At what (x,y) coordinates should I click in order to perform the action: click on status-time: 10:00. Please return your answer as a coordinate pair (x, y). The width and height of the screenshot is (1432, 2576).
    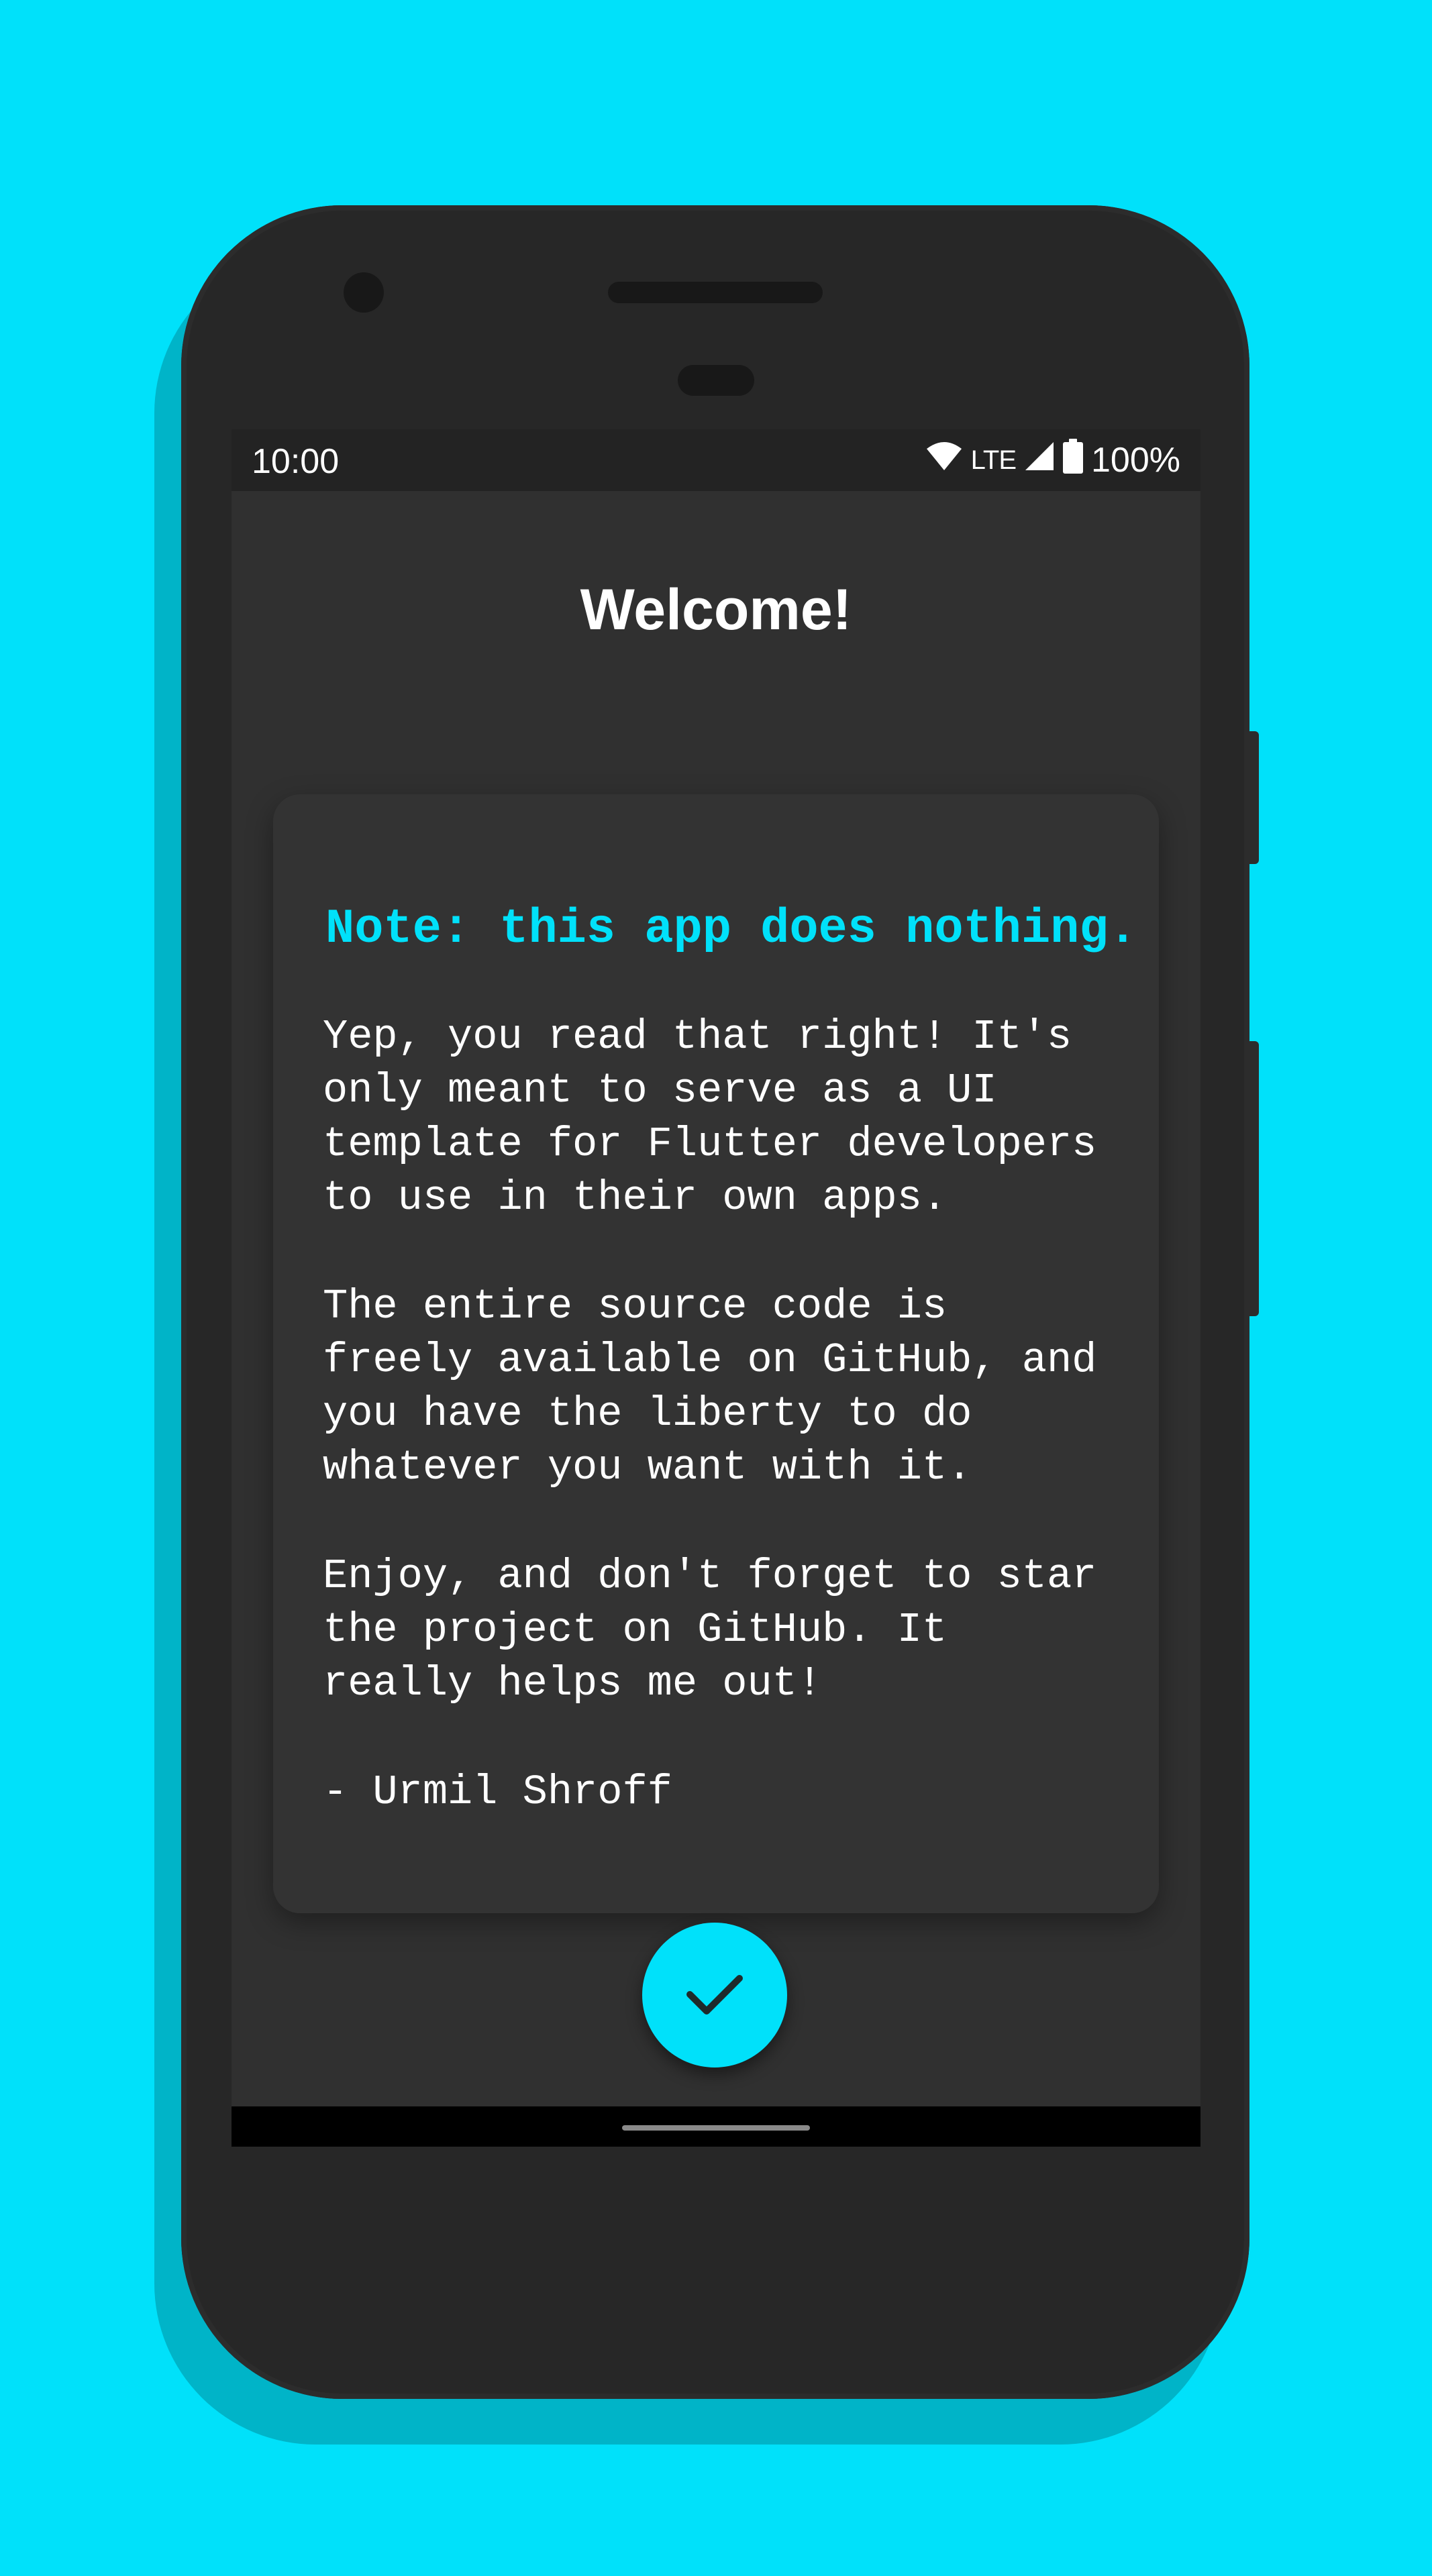
    Looking at the image, I should click on (296, 461).